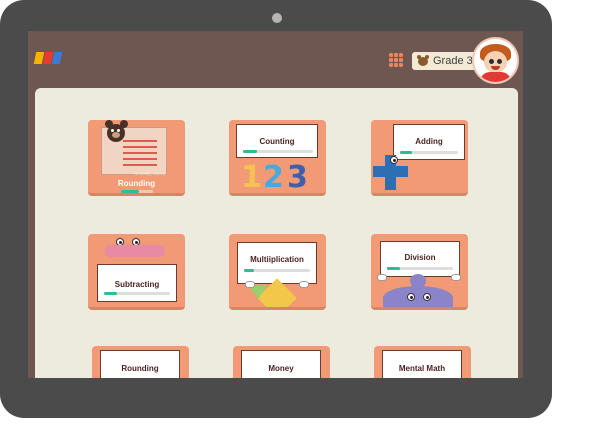 Image resolution: width=596 pixels, height=427 pixels. I want to click on skill-card-rounding-2: Rounding, so click(140, 362).